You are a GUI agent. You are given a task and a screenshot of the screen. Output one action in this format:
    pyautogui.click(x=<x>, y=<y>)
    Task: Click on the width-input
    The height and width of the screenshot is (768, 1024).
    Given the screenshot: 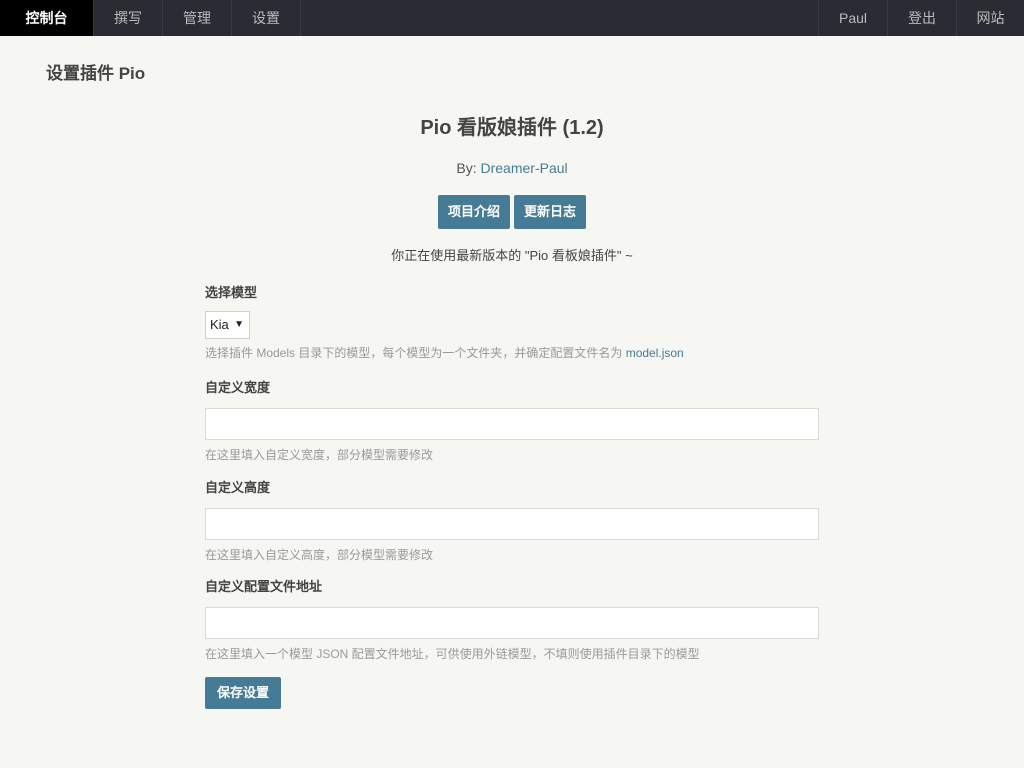 What is the action you would take?
    pyautogui.click(x=512, y=424)
    